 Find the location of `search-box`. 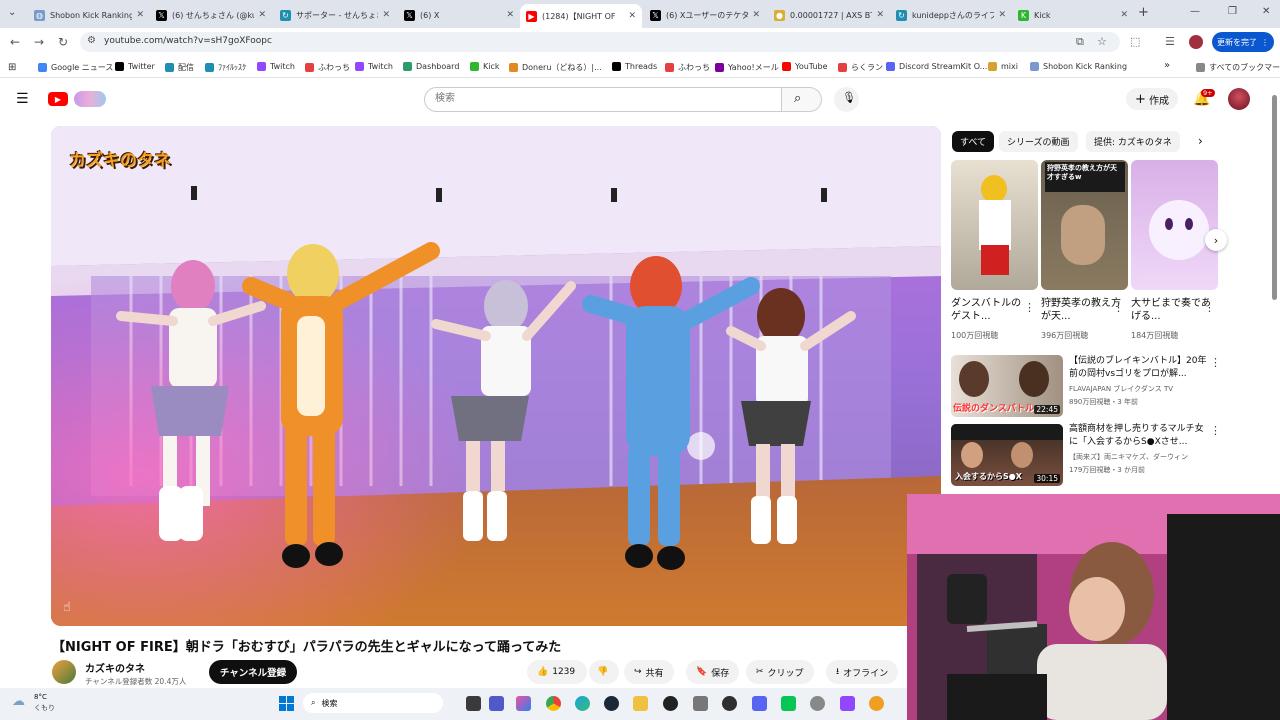

search-box is located at coordinates (603, 99).